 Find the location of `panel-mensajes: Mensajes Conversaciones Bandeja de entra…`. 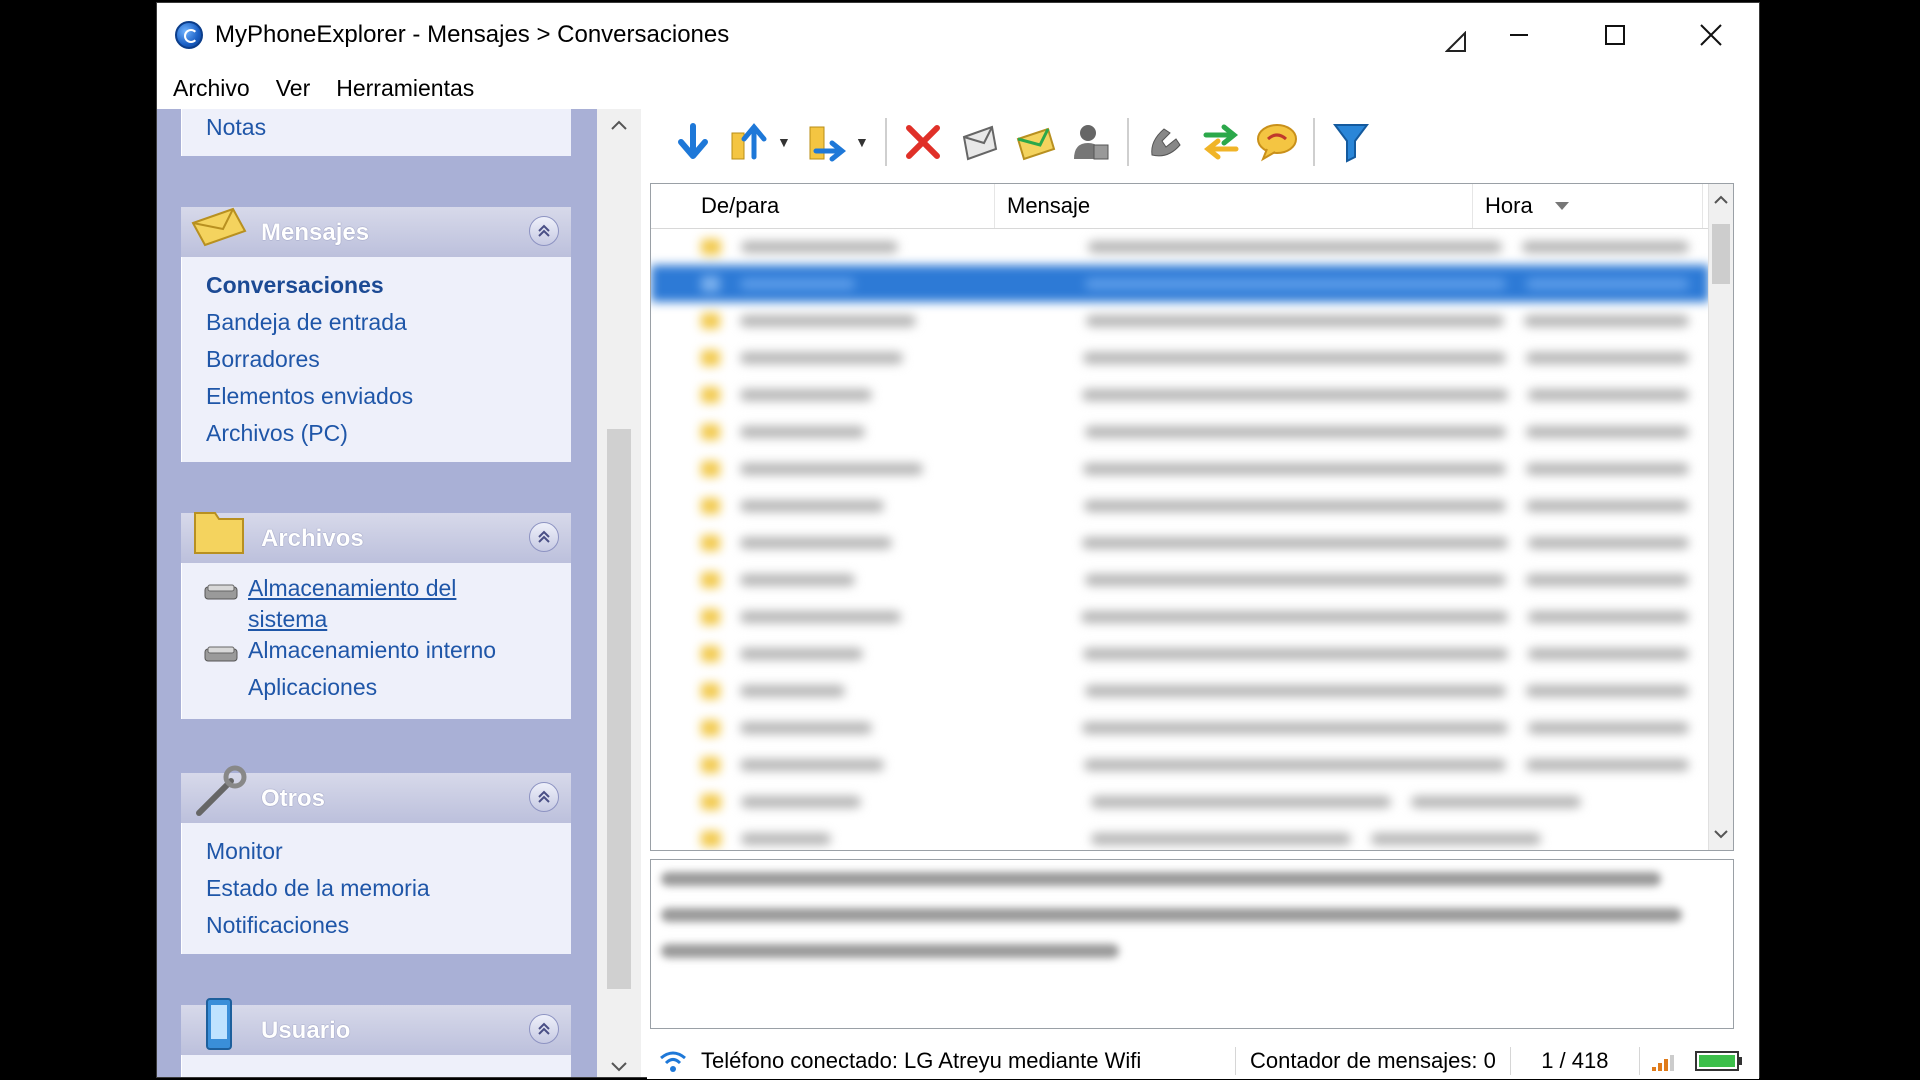

panel-mensajes: Mensajes Conversaciones Bandeja de entra… is located at coordinates (376, 334).